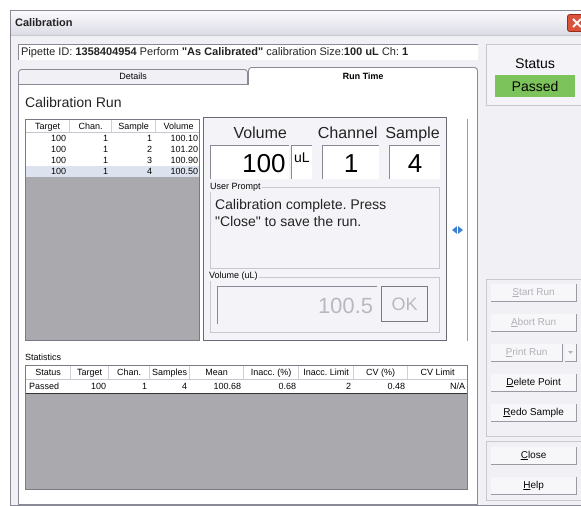 The width and height of the screenshot is (581, 506). What do you see at coordinates (227, 386) in the screenshot?
I see `table-cell-text: 100.68` at bounding box center [227, 386].